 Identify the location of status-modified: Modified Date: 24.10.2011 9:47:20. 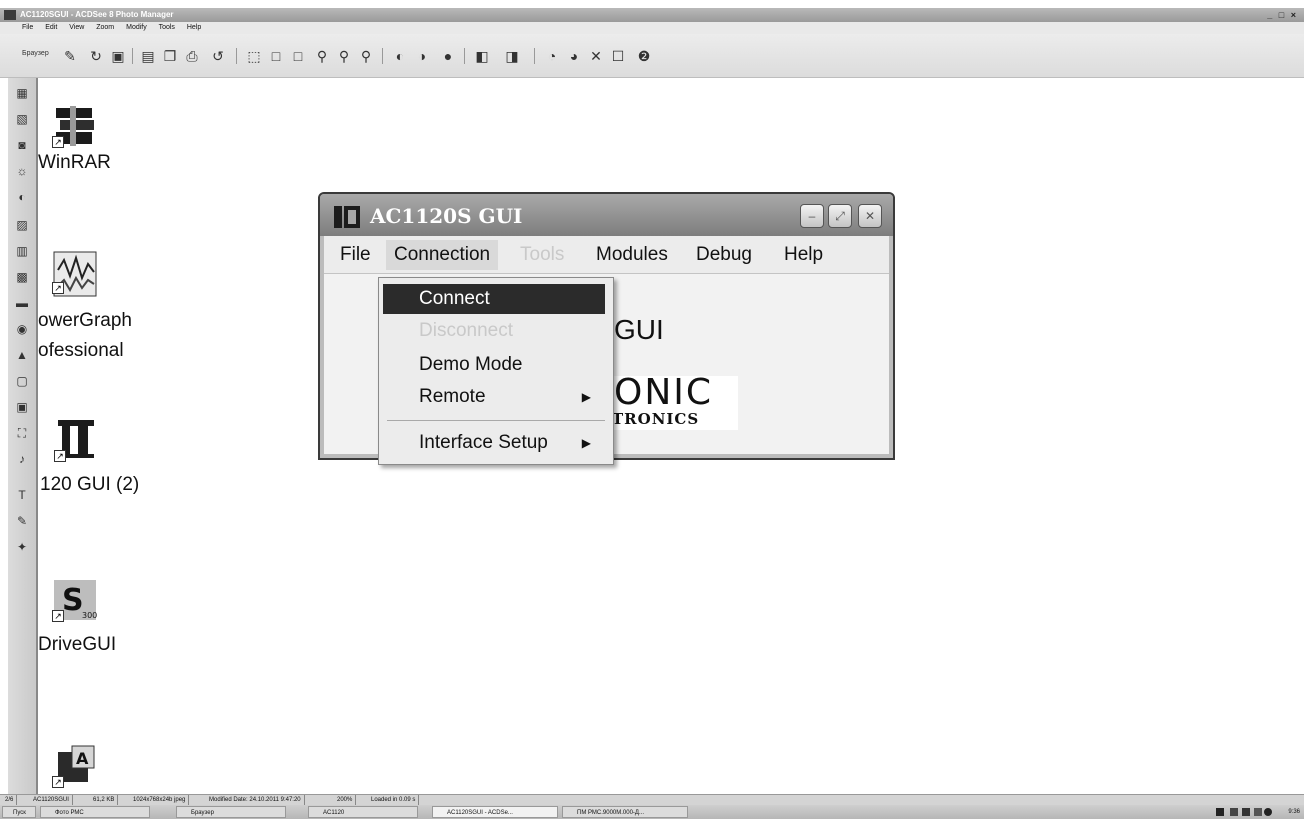
(255, 800).